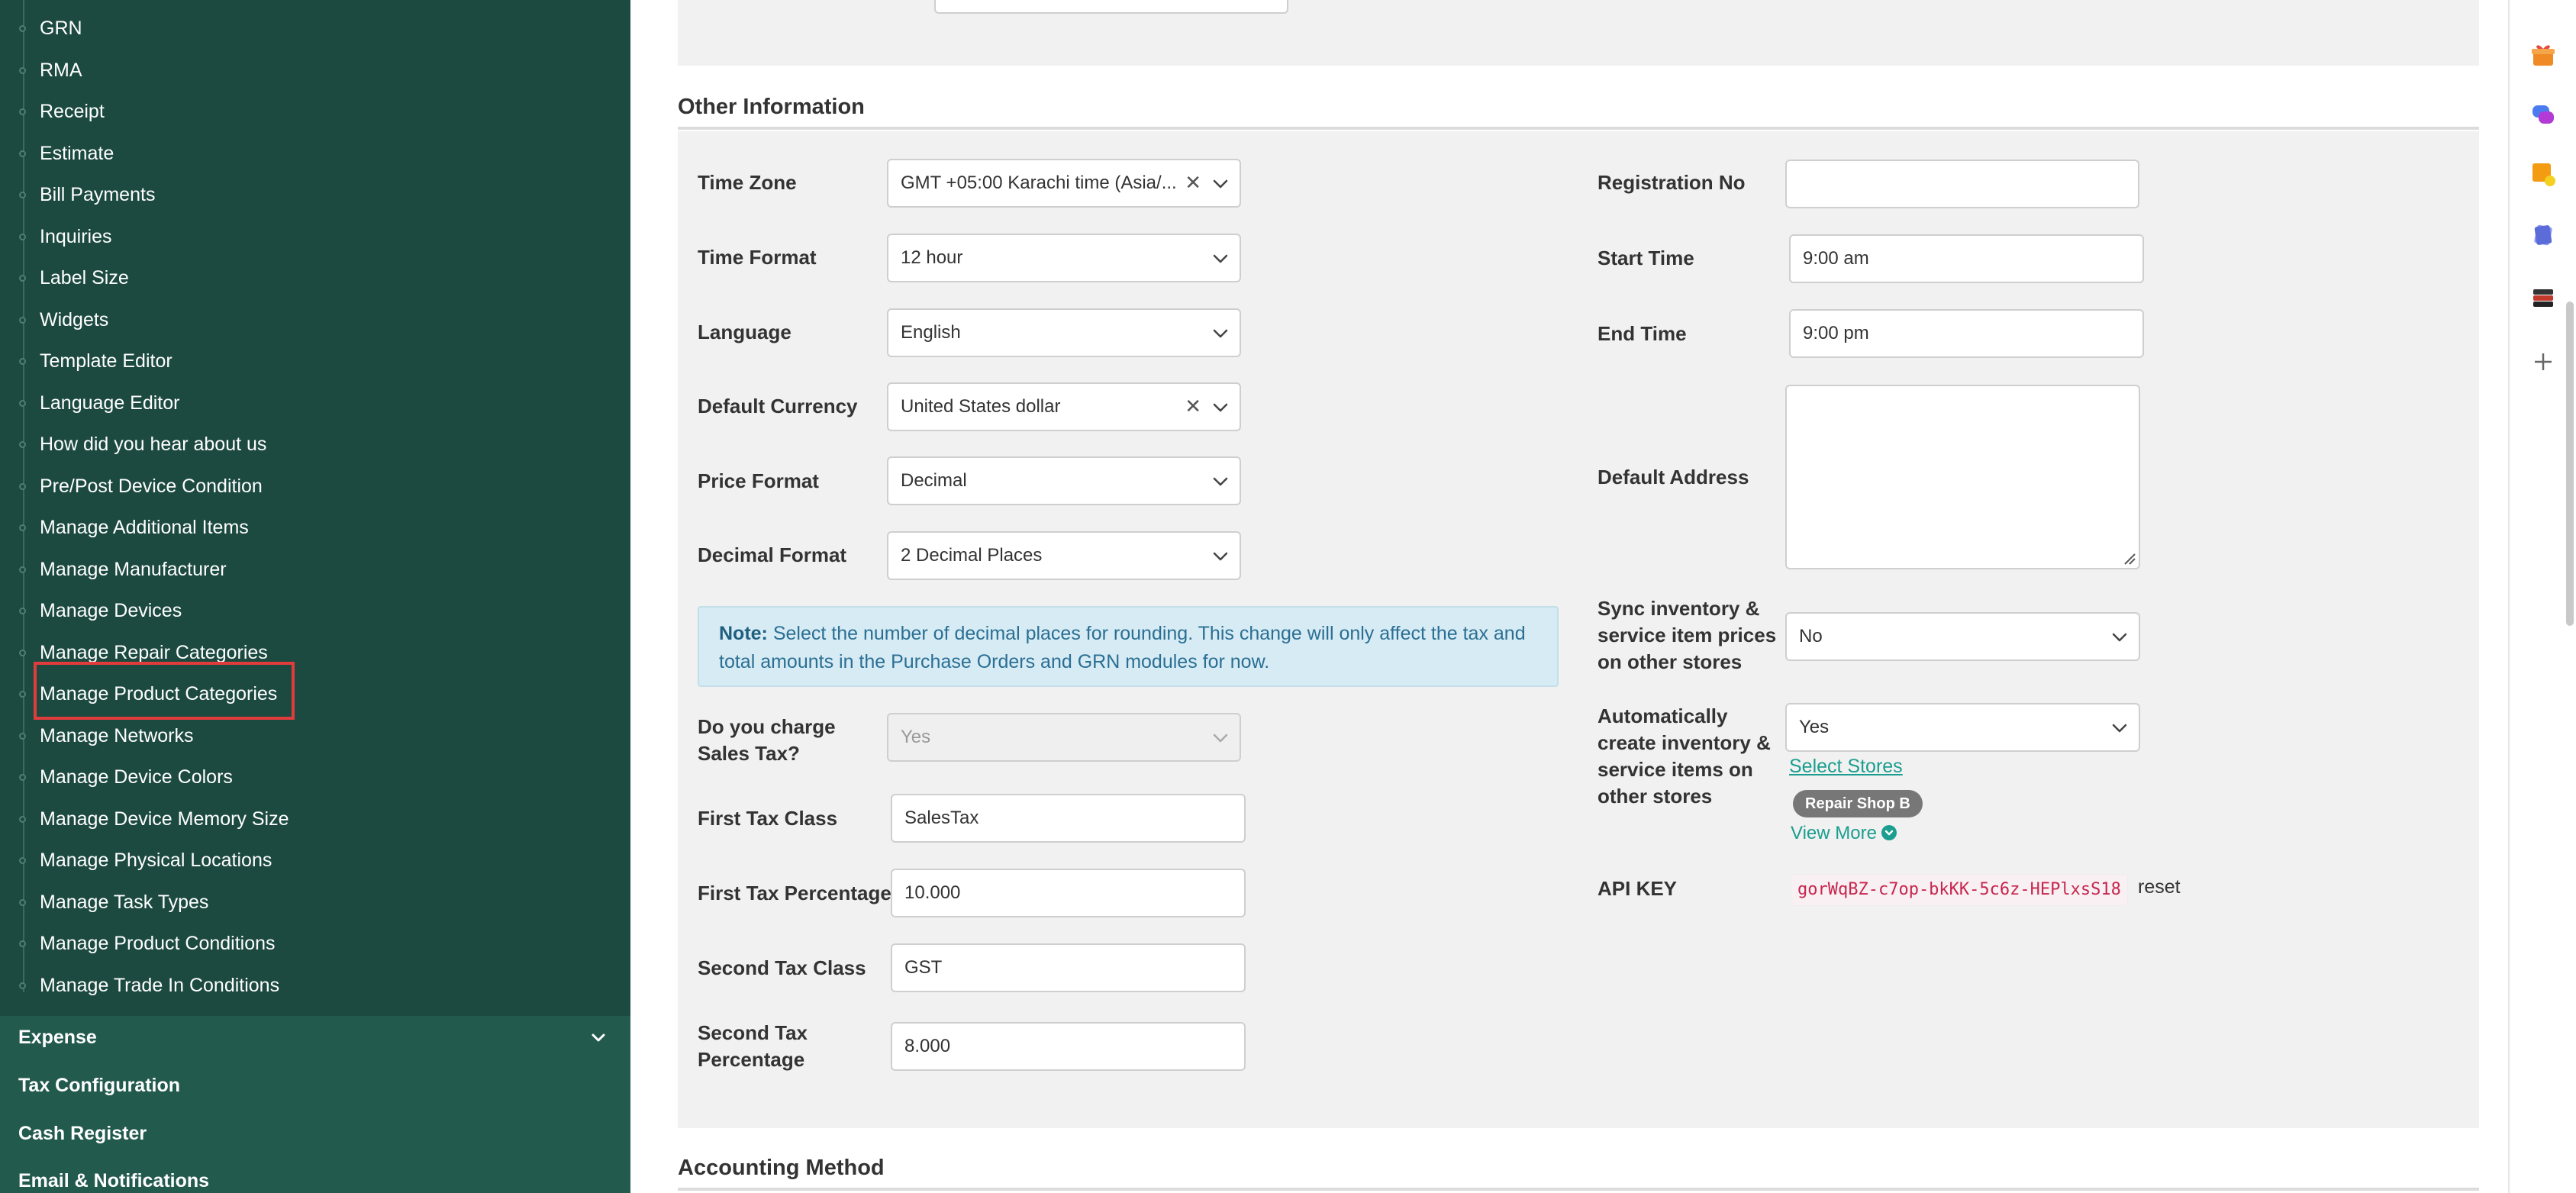  What do you see at coordinates (931, 332) in the screenshot?
I see `language-value: English` at bounding box center [931, 332].